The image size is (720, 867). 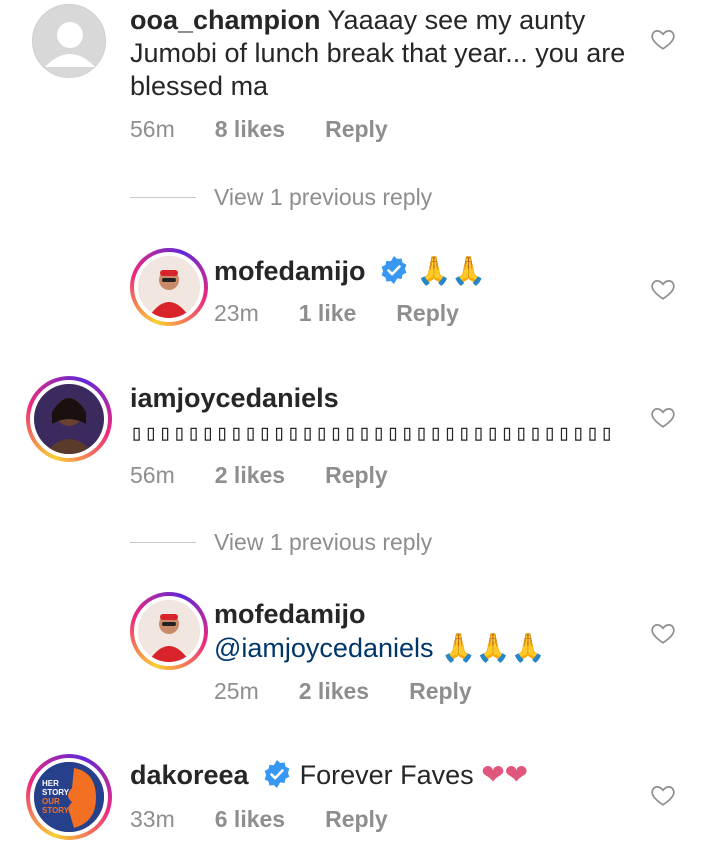 What do you see at coordinates (328, 313) in the screenshot?
I see `likes-count: 1 like` at bounding box center [328, 313].